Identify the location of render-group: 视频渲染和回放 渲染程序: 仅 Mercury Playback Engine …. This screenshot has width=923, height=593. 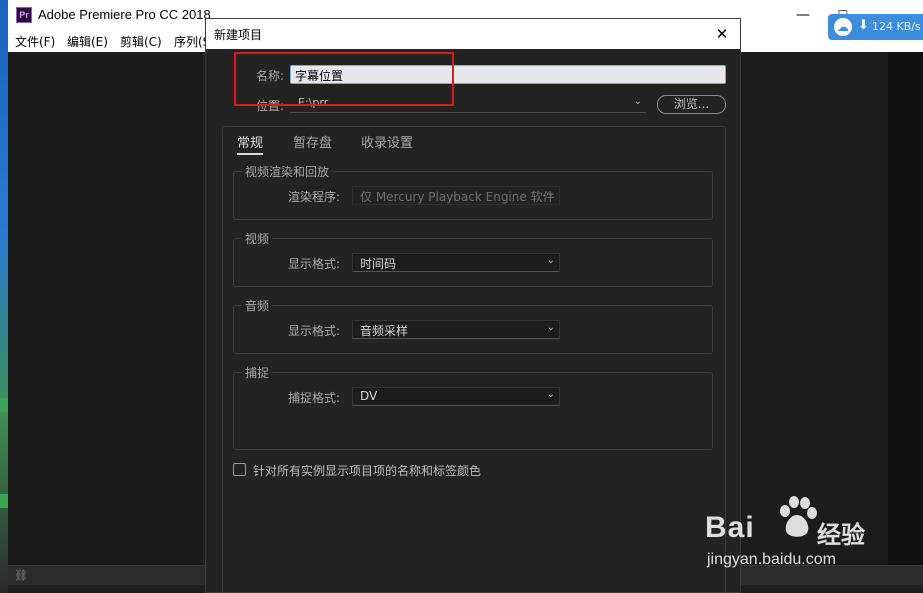
(473, 191).